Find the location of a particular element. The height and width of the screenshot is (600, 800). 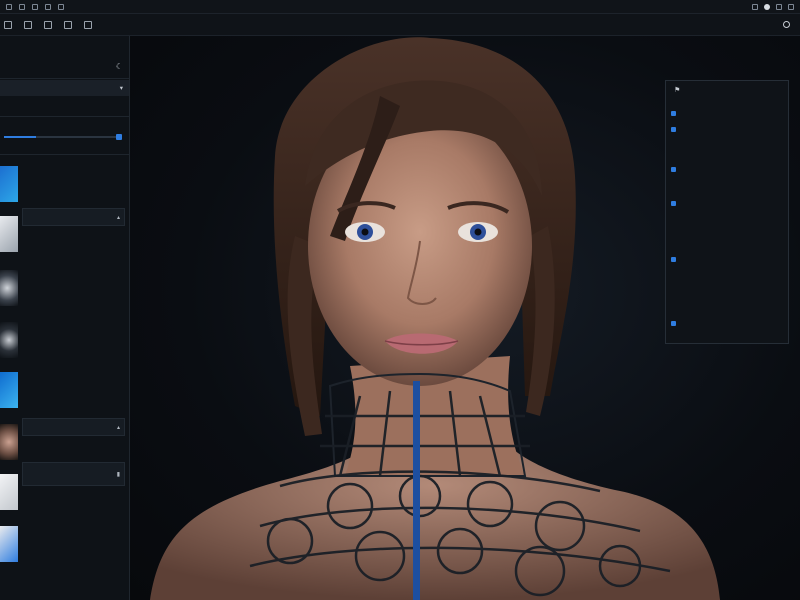

window-controls is located at coordinates (773, 7).